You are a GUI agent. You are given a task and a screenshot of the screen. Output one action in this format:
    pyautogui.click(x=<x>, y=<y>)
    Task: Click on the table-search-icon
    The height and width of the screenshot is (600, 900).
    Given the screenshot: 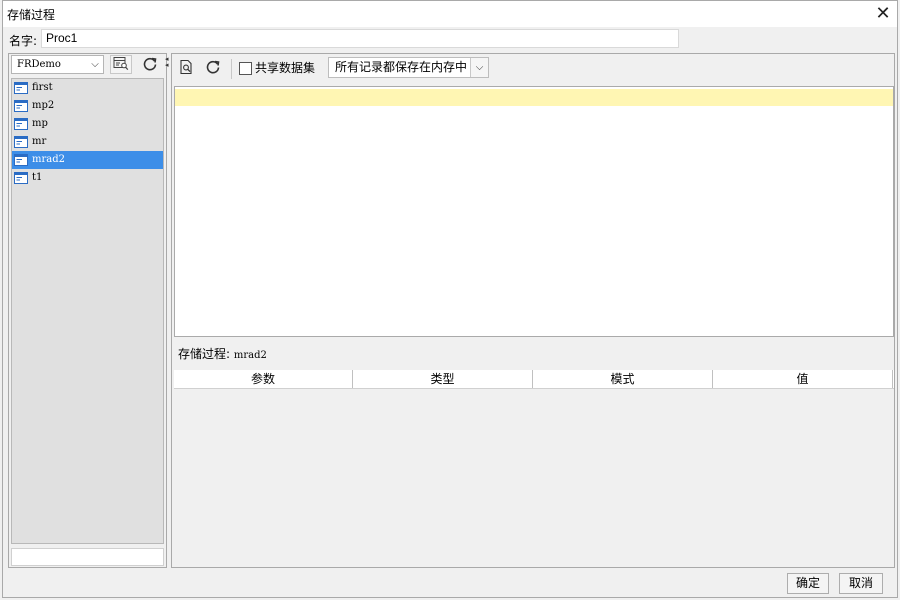 What is the action you would take?
    pyautogui.click(x=121, y=64)
    